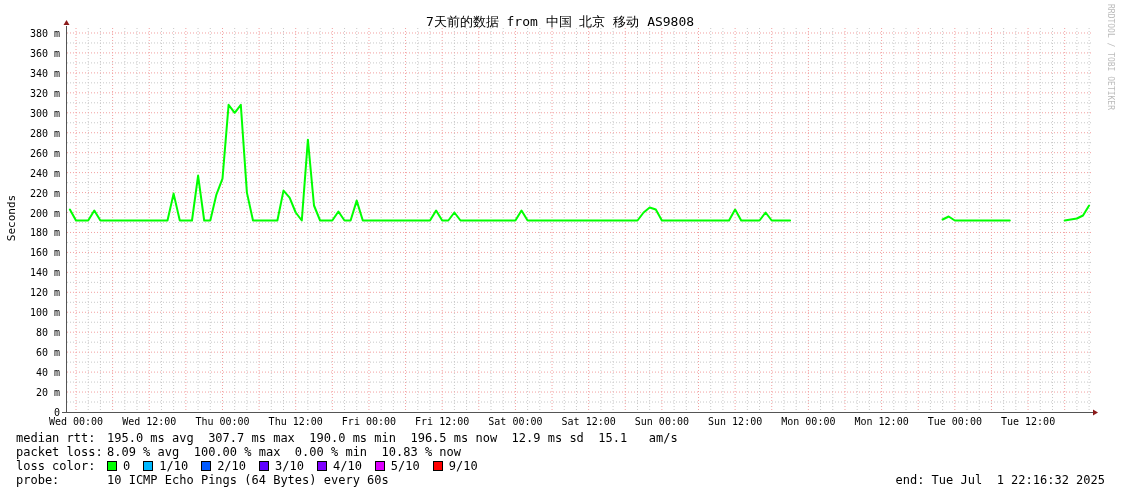 Image resolution: width=1121 pixels, height=494 pixels. Describe the element at coordinates (442, 421) in the screenshot. I see `axis-tick-label: Fri 12:00` at that location.